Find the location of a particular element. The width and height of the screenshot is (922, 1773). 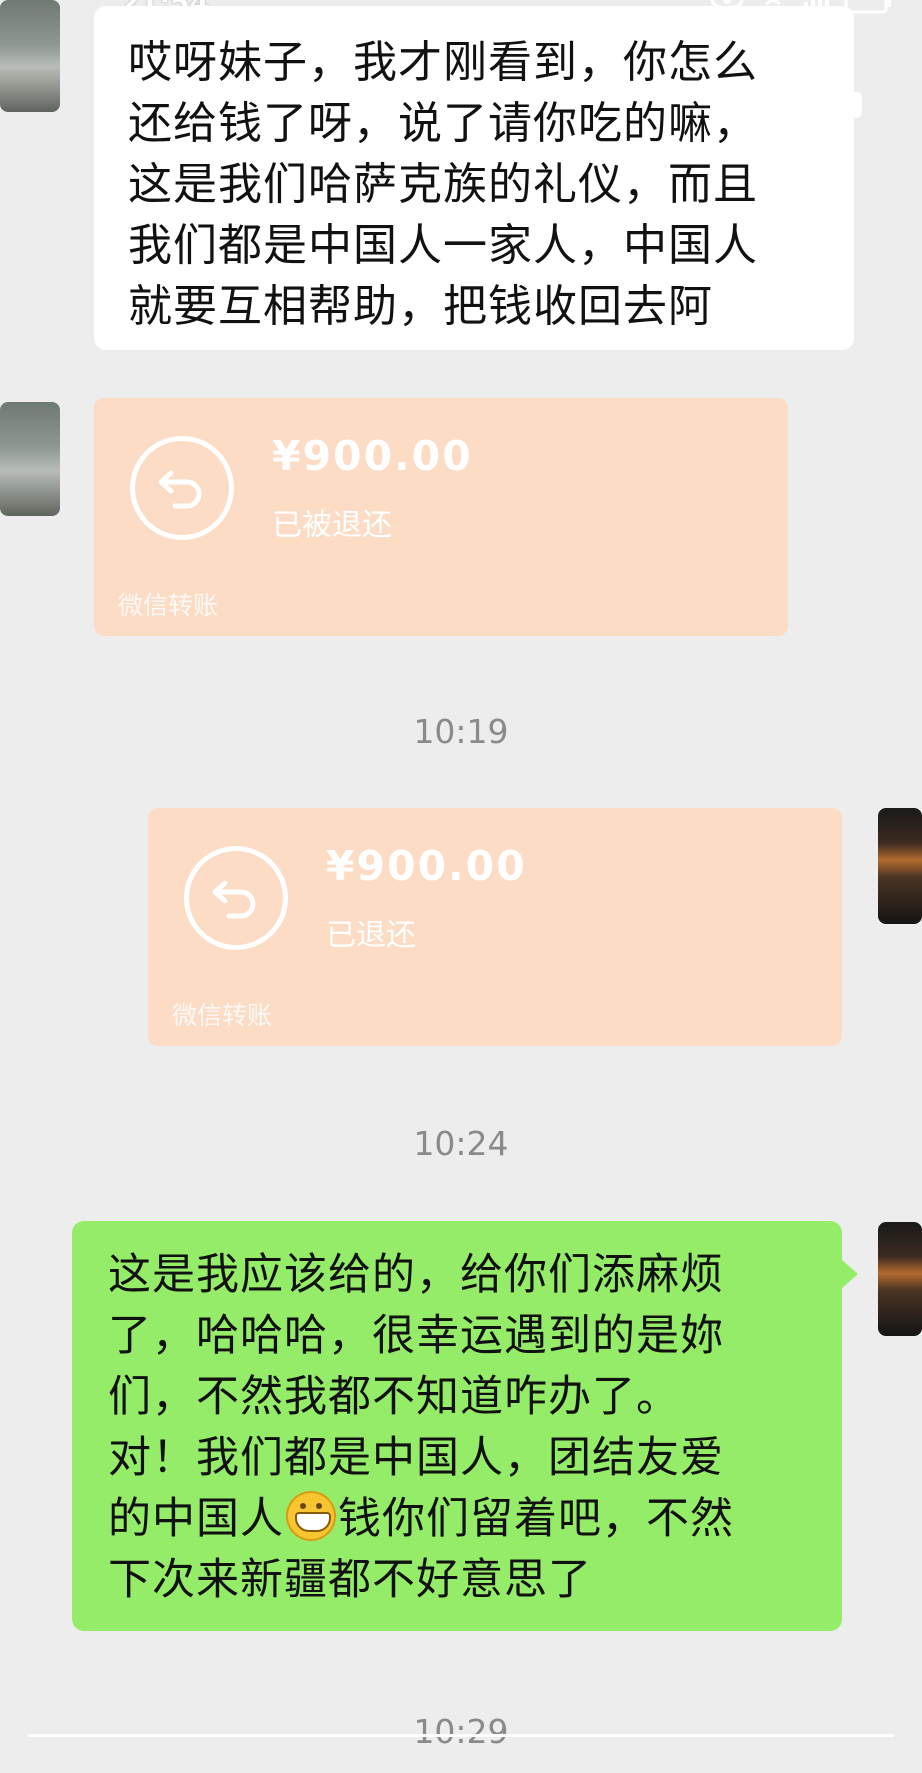

transfer-status: 已被退还 is located at coordinates (332, 525).